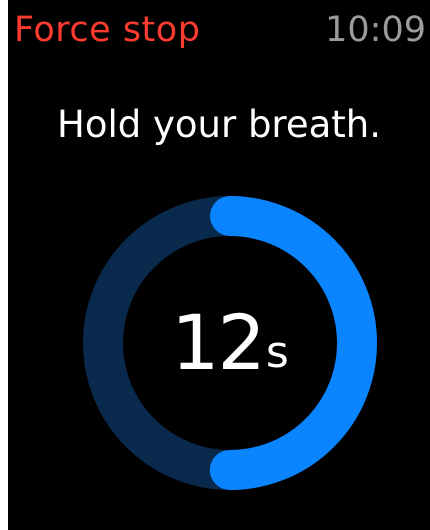 The image size is (430, 530). What do you see at coordinates (219, 30) in the screenshot?
I see `status-bar: Force stop 10:09` at bounding box center [219, 30].